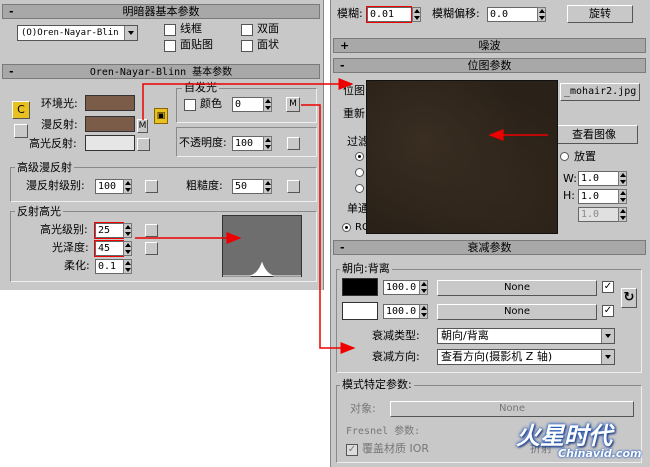 The image size is (650, 467). Describe the element at coordinates (110, 143) in the screenshot. I see `specular-color-swatch` at that location.